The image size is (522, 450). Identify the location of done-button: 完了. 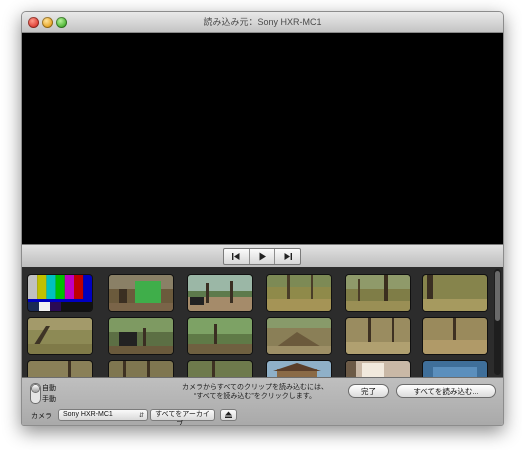
(368, 391).